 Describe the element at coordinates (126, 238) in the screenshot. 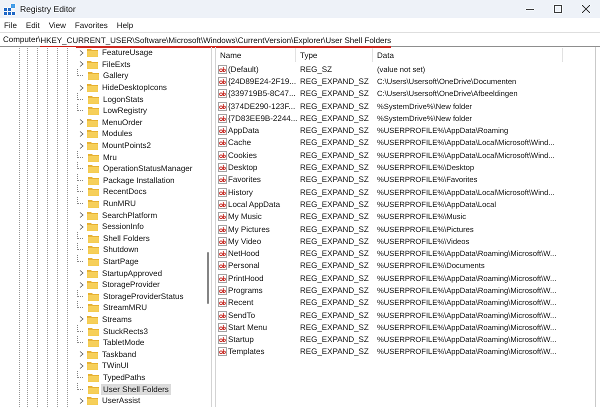

I see `tree-item: Shell Folders` at that location.